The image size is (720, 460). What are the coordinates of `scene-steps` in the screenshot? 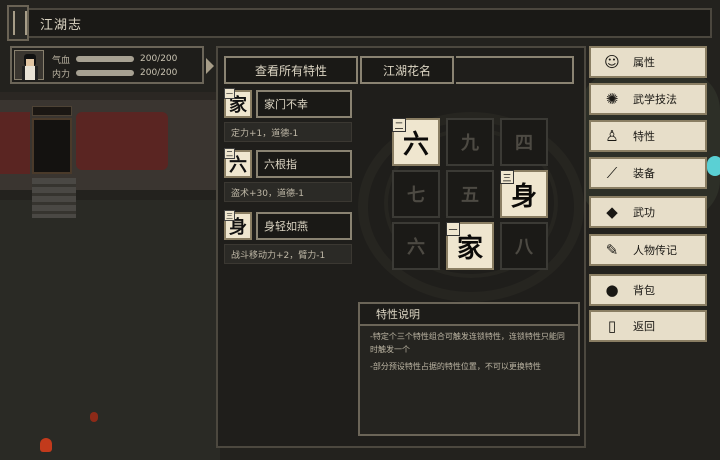 It's located at (54, 198).